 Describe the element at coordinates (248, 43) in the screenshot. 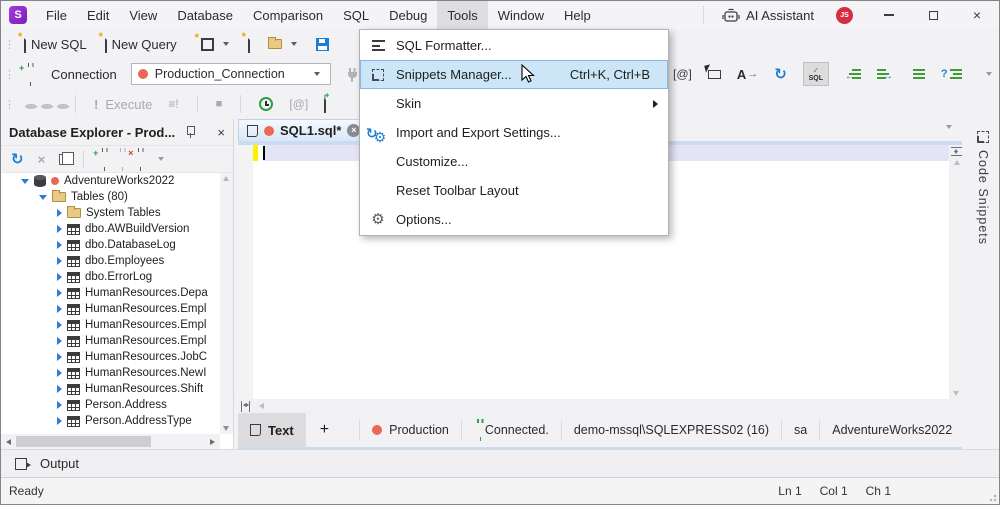

I see `new-file-button: *` at that location.